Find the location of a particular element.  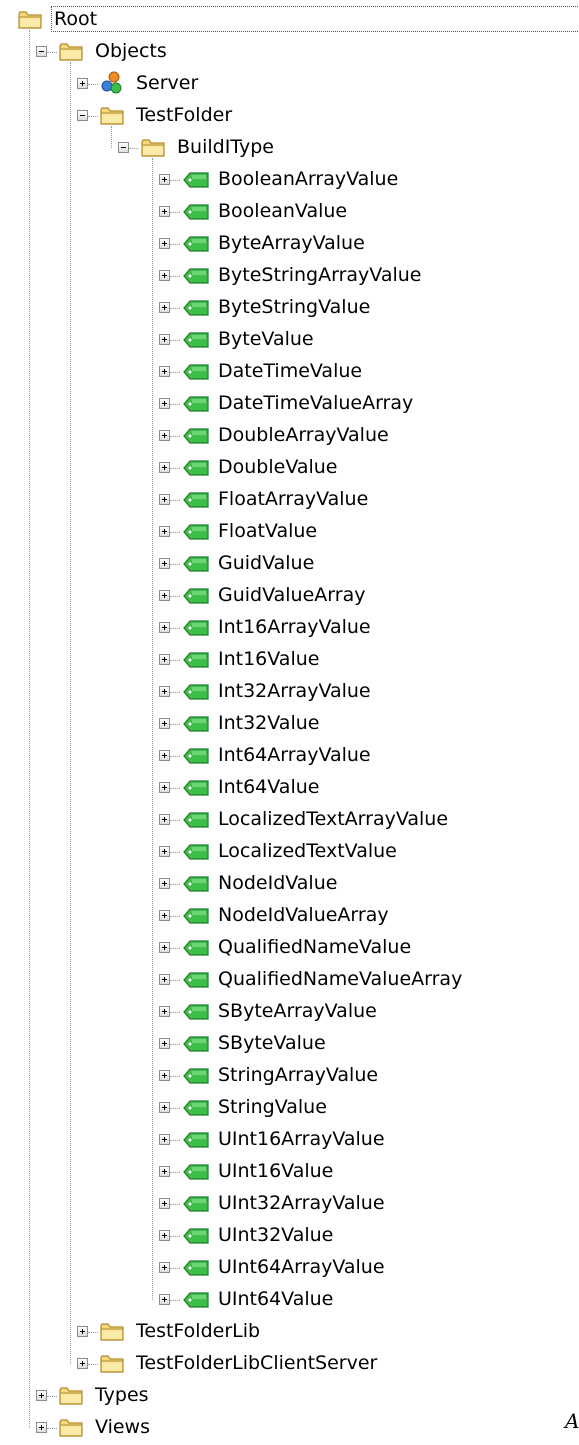

tree-node-label: NodeIdValueArray is located at coordinates (303, 915).